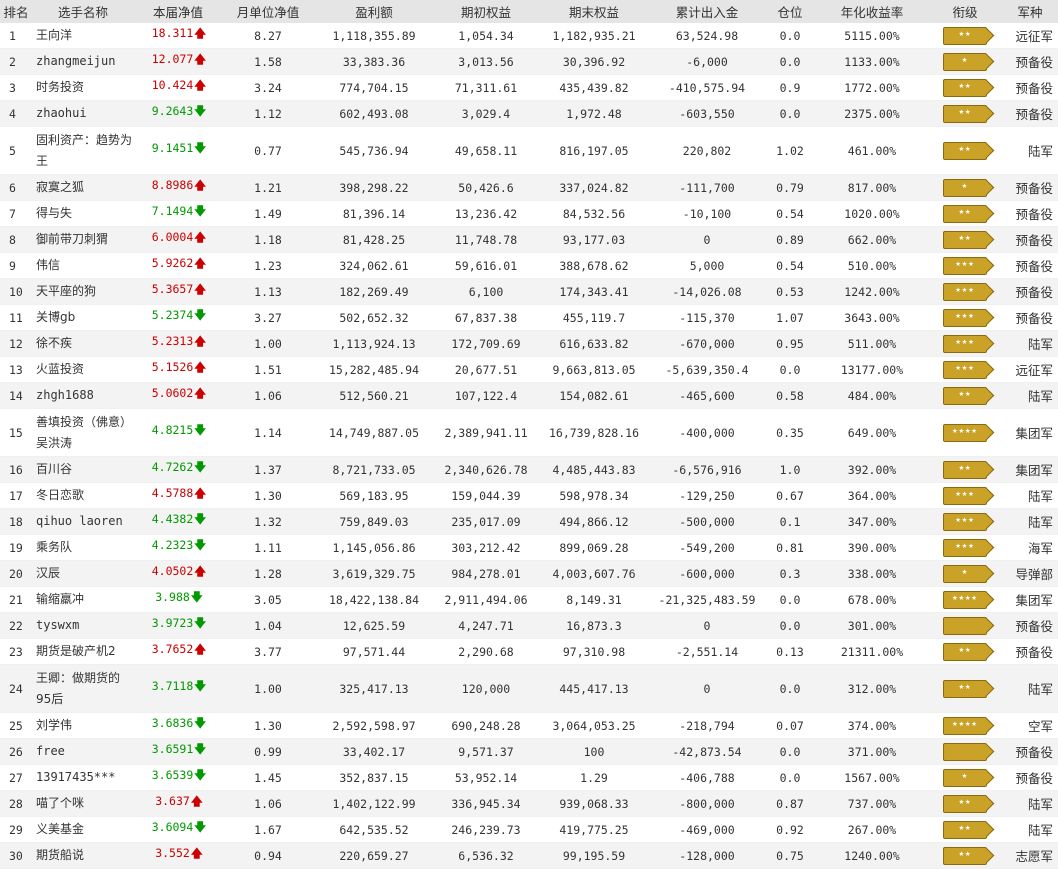  I want to click on net-value-cell: 9.1451🡇, so click(178, 150).